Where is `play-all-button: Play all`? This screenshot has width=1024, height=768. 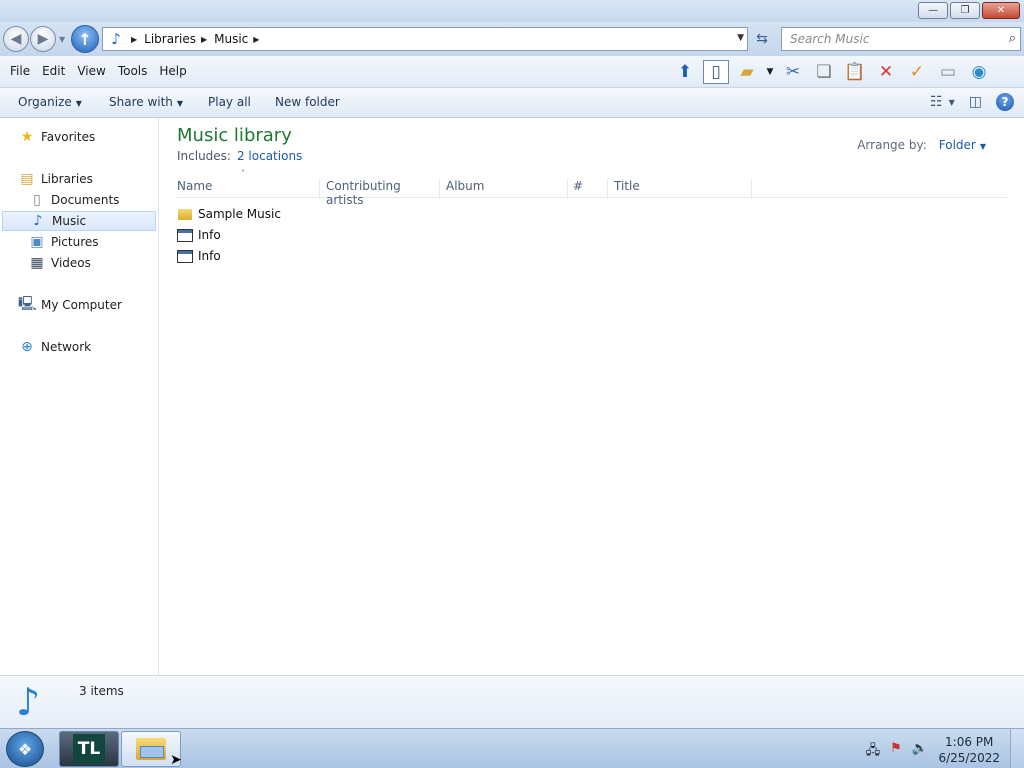 play-all-button: Play all is located at coordinates (229, 102).